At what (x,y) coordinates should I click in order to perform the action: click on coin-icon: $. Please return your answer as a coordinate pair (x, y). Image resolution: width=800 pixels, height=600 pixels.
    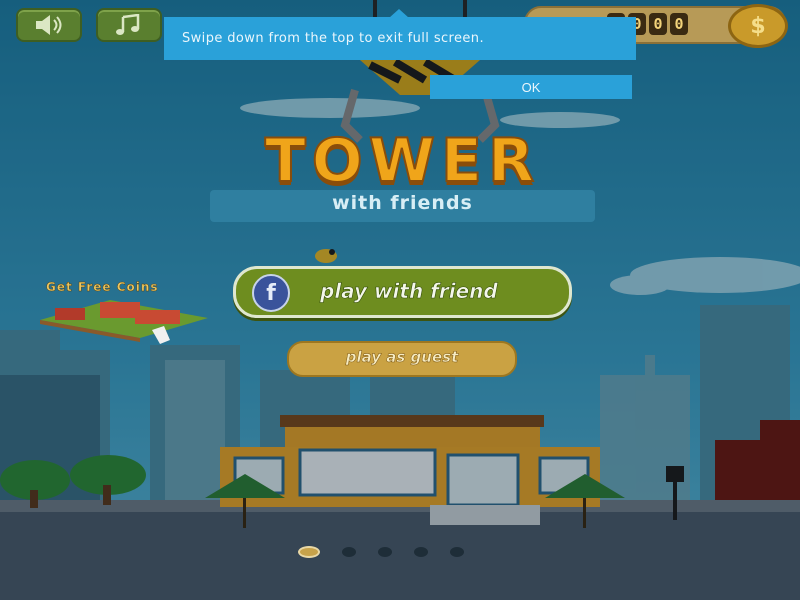
    Looking at the image, I should click on (758, 26).